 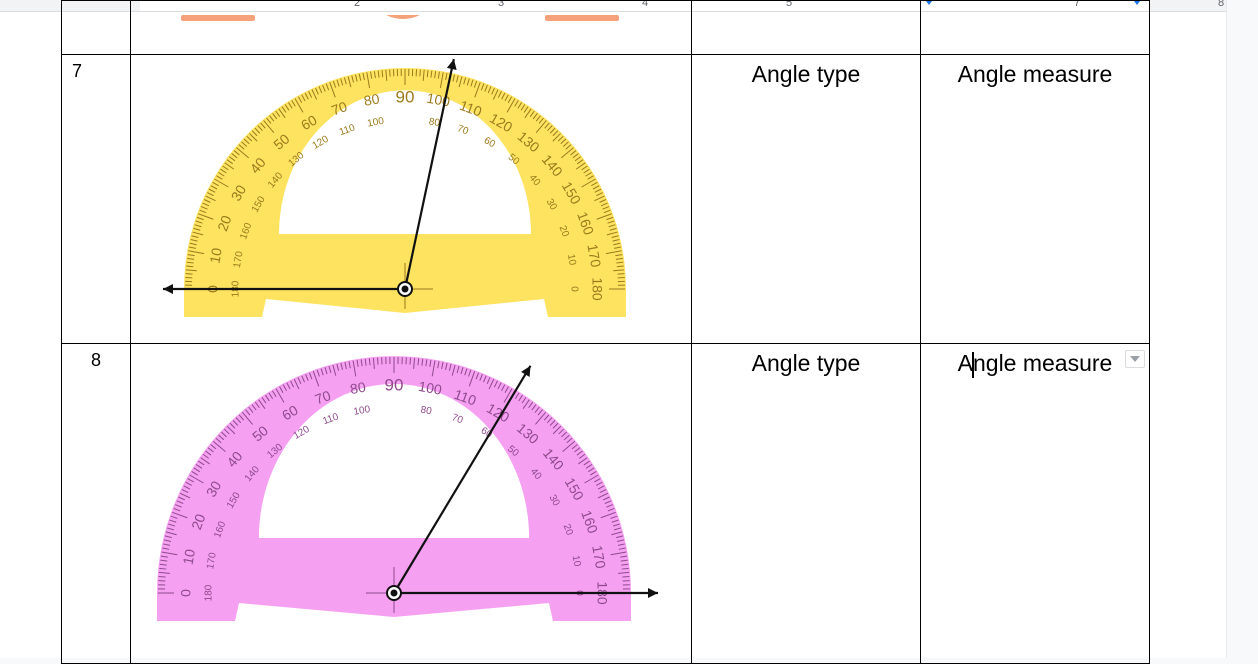 What do you see at coordinates (96, 504) in the screenshot?
I see `row-number-cell: 8` at bounding box center [96, 504].